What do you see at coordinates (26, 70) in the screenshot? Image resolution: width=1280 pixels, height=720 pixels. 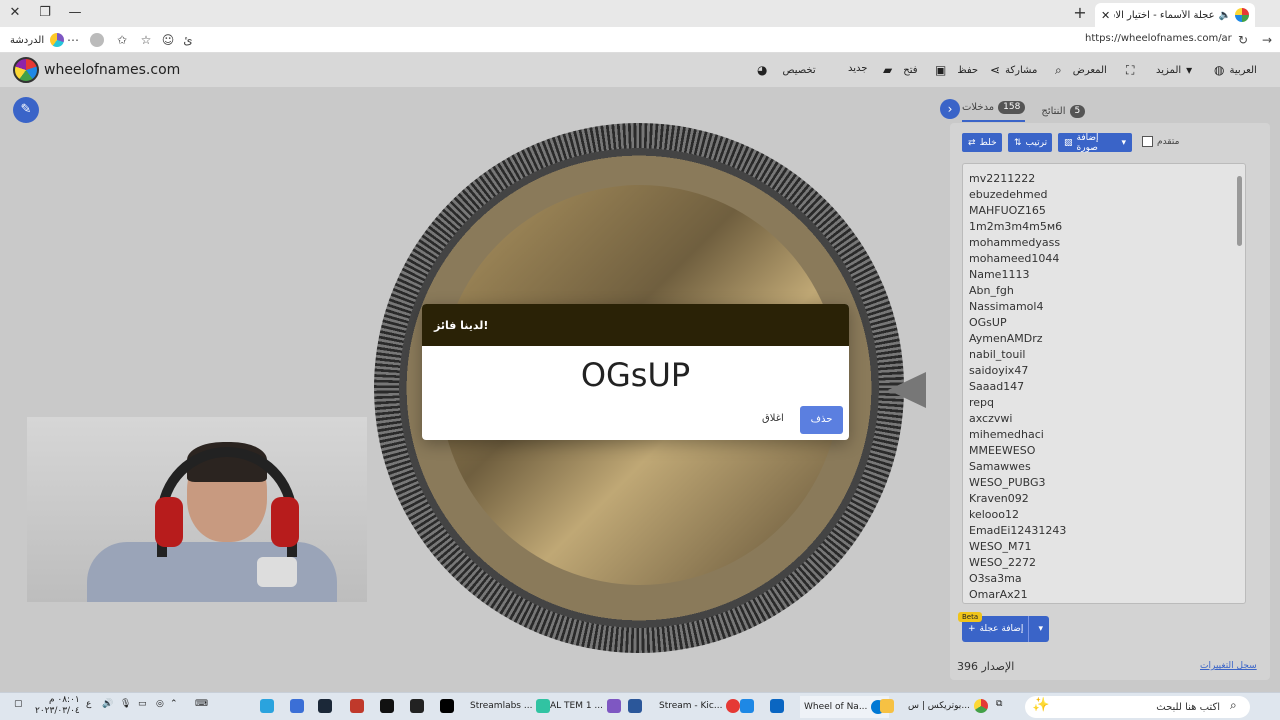 I see `site-logo-icon` at bounding box center [26, 70].